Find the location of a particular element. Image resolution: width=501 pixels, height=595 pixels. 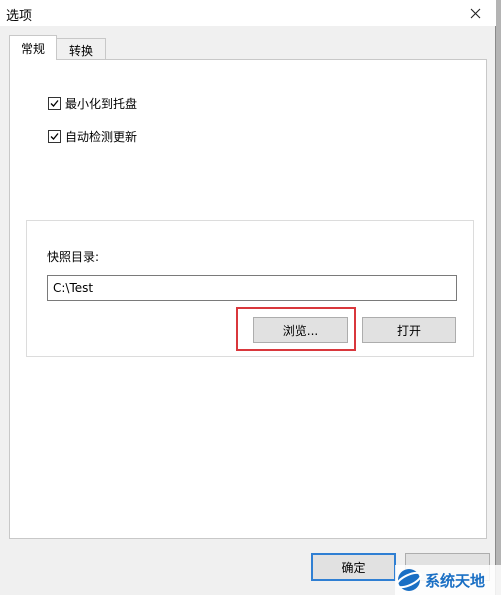

tab-convert: 转换 is located at coordinates (81, 49).